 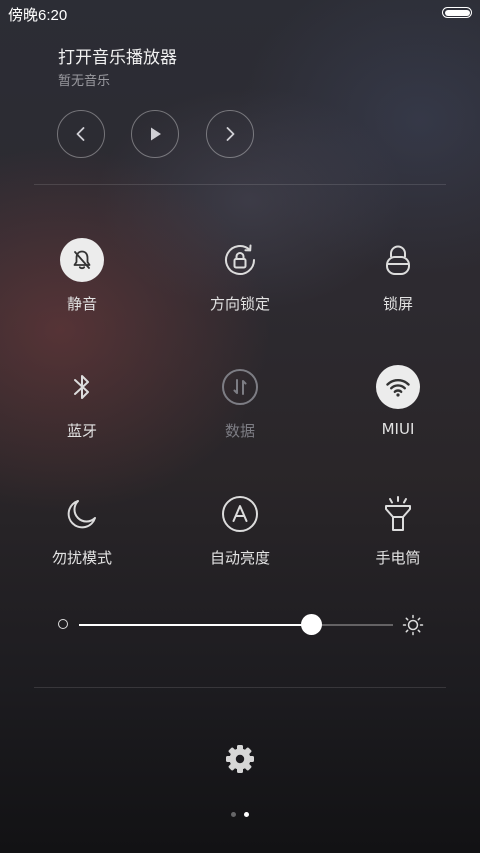 What do you see at coordinates (240, 687) in the screenshot?
I see `divider-bottom` at bounding box center [240, 687].